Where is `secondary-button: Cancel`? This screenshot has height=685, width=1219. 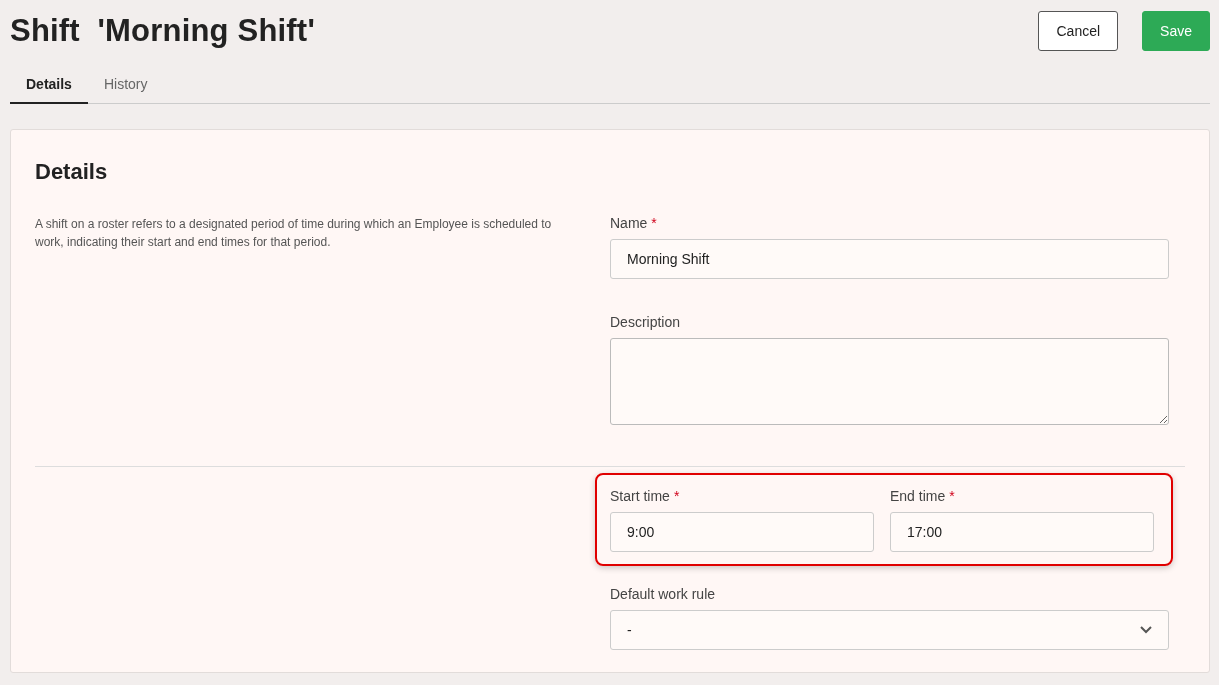
secondary-button: Cancel is located at coordinates (1078, 31).